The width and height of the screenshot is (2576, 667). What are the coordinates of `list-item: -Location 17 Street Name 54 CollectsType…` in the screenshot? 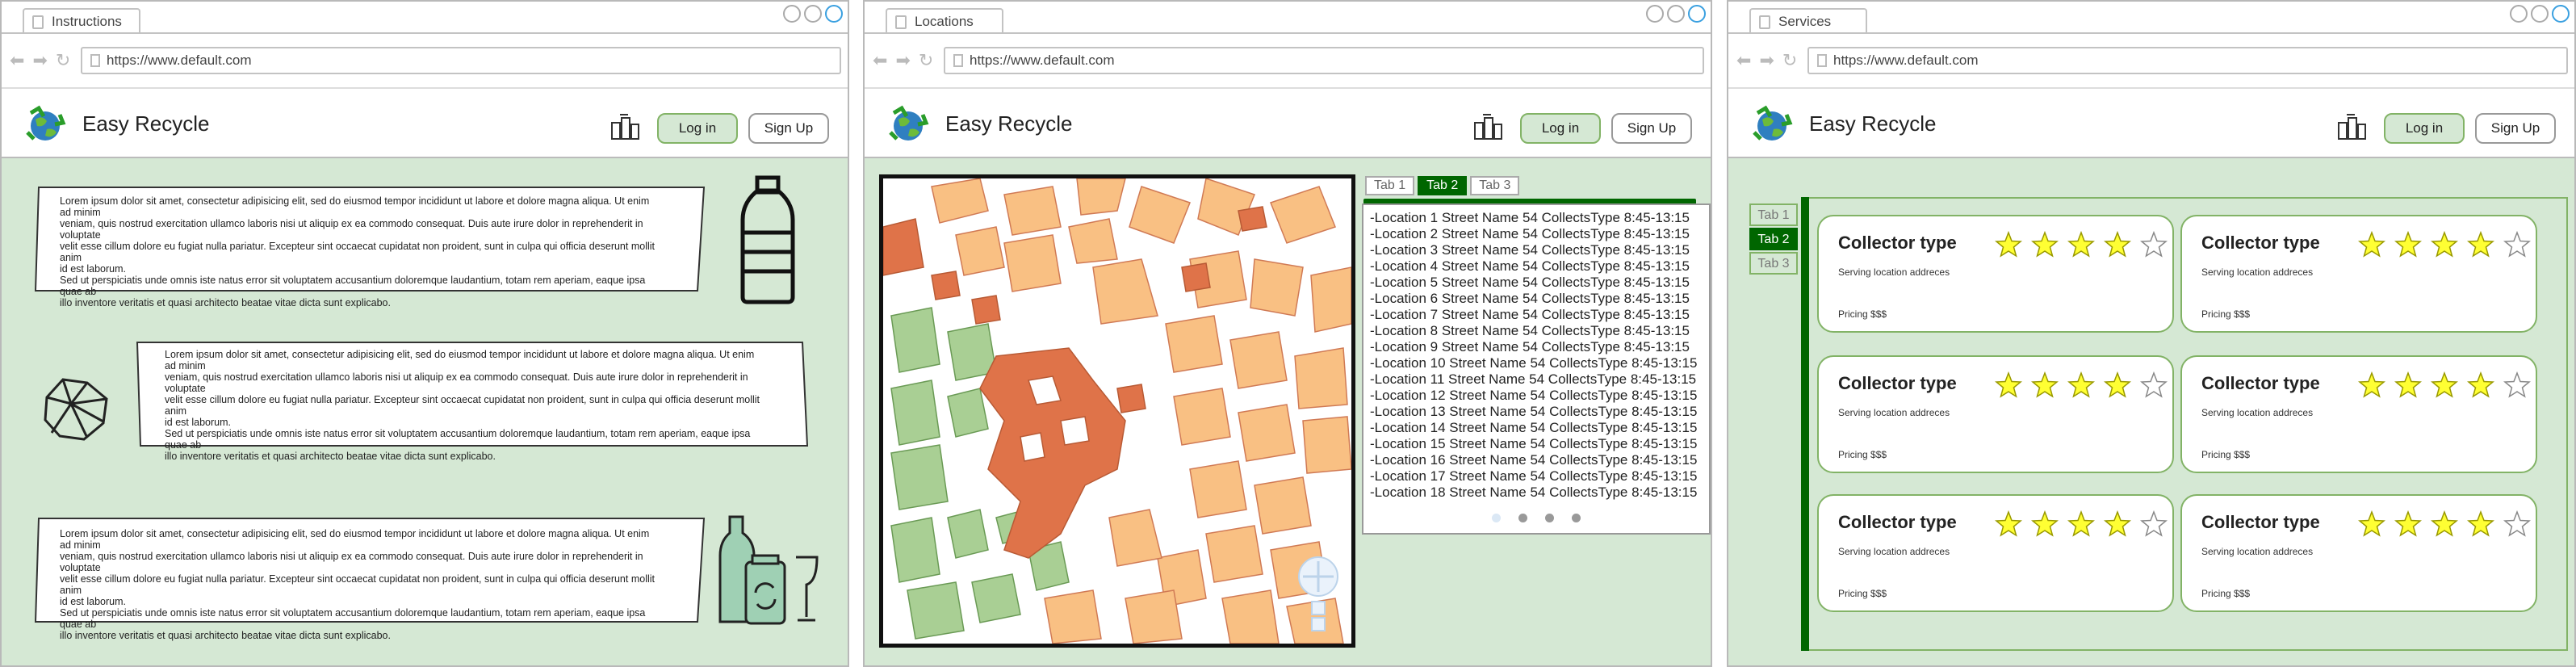 It's located at (1536, 477).